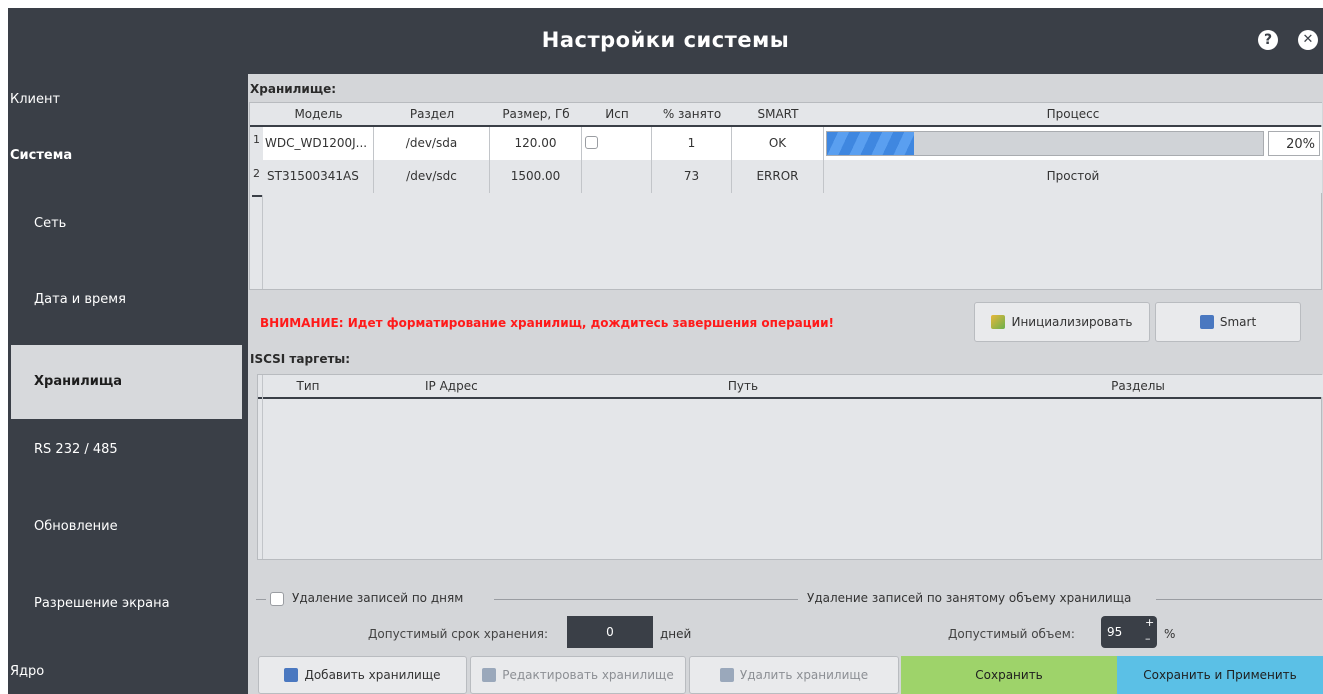 The height and width of the screenshot is (694, 1323). What do you see at coordinates (1206, 322) in the screenshot?
I see `smart-icon` at bounding box center [1206, 322].